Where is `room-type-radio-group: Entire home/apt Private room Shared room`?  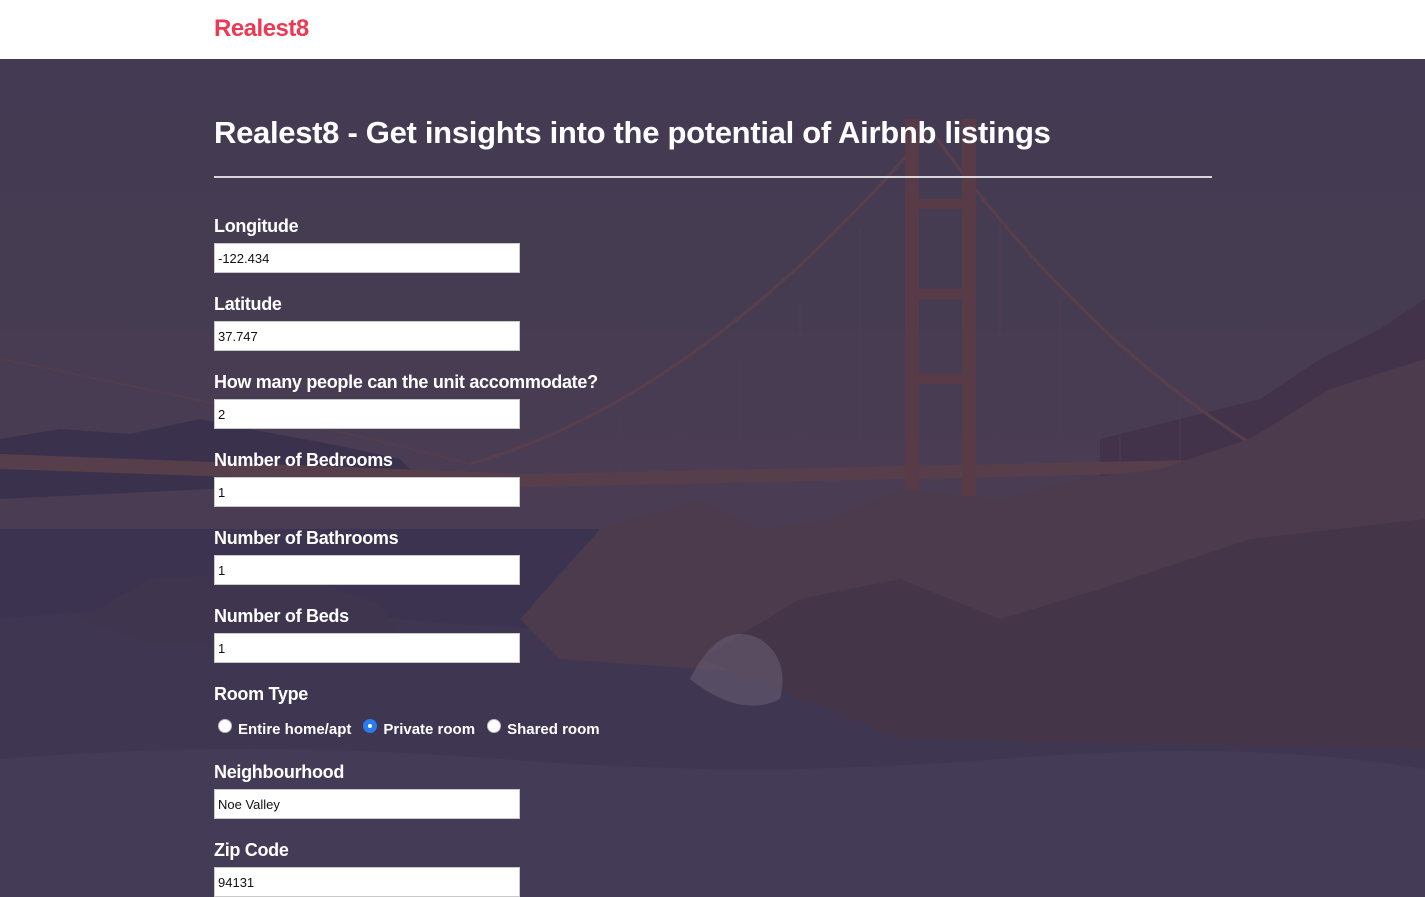
room-type-radio-group: Entire home/apt Private room Shared room is located at coordinates (411, 729).